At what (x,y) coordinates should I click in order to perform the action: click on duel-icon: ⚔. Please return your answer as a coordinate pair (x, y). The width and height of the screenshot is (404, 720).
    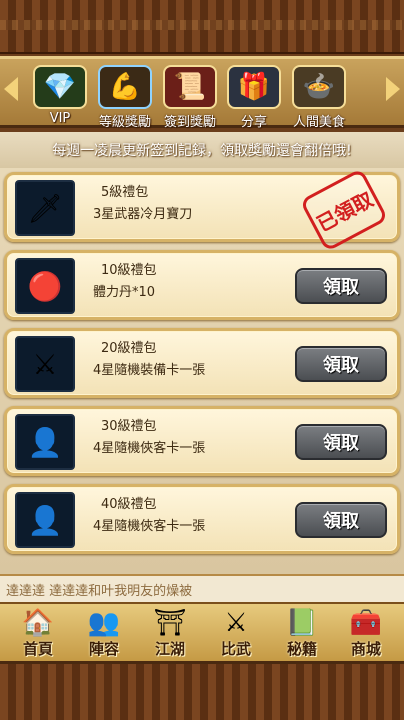
    Looking at the image, I should click on (236, 623).